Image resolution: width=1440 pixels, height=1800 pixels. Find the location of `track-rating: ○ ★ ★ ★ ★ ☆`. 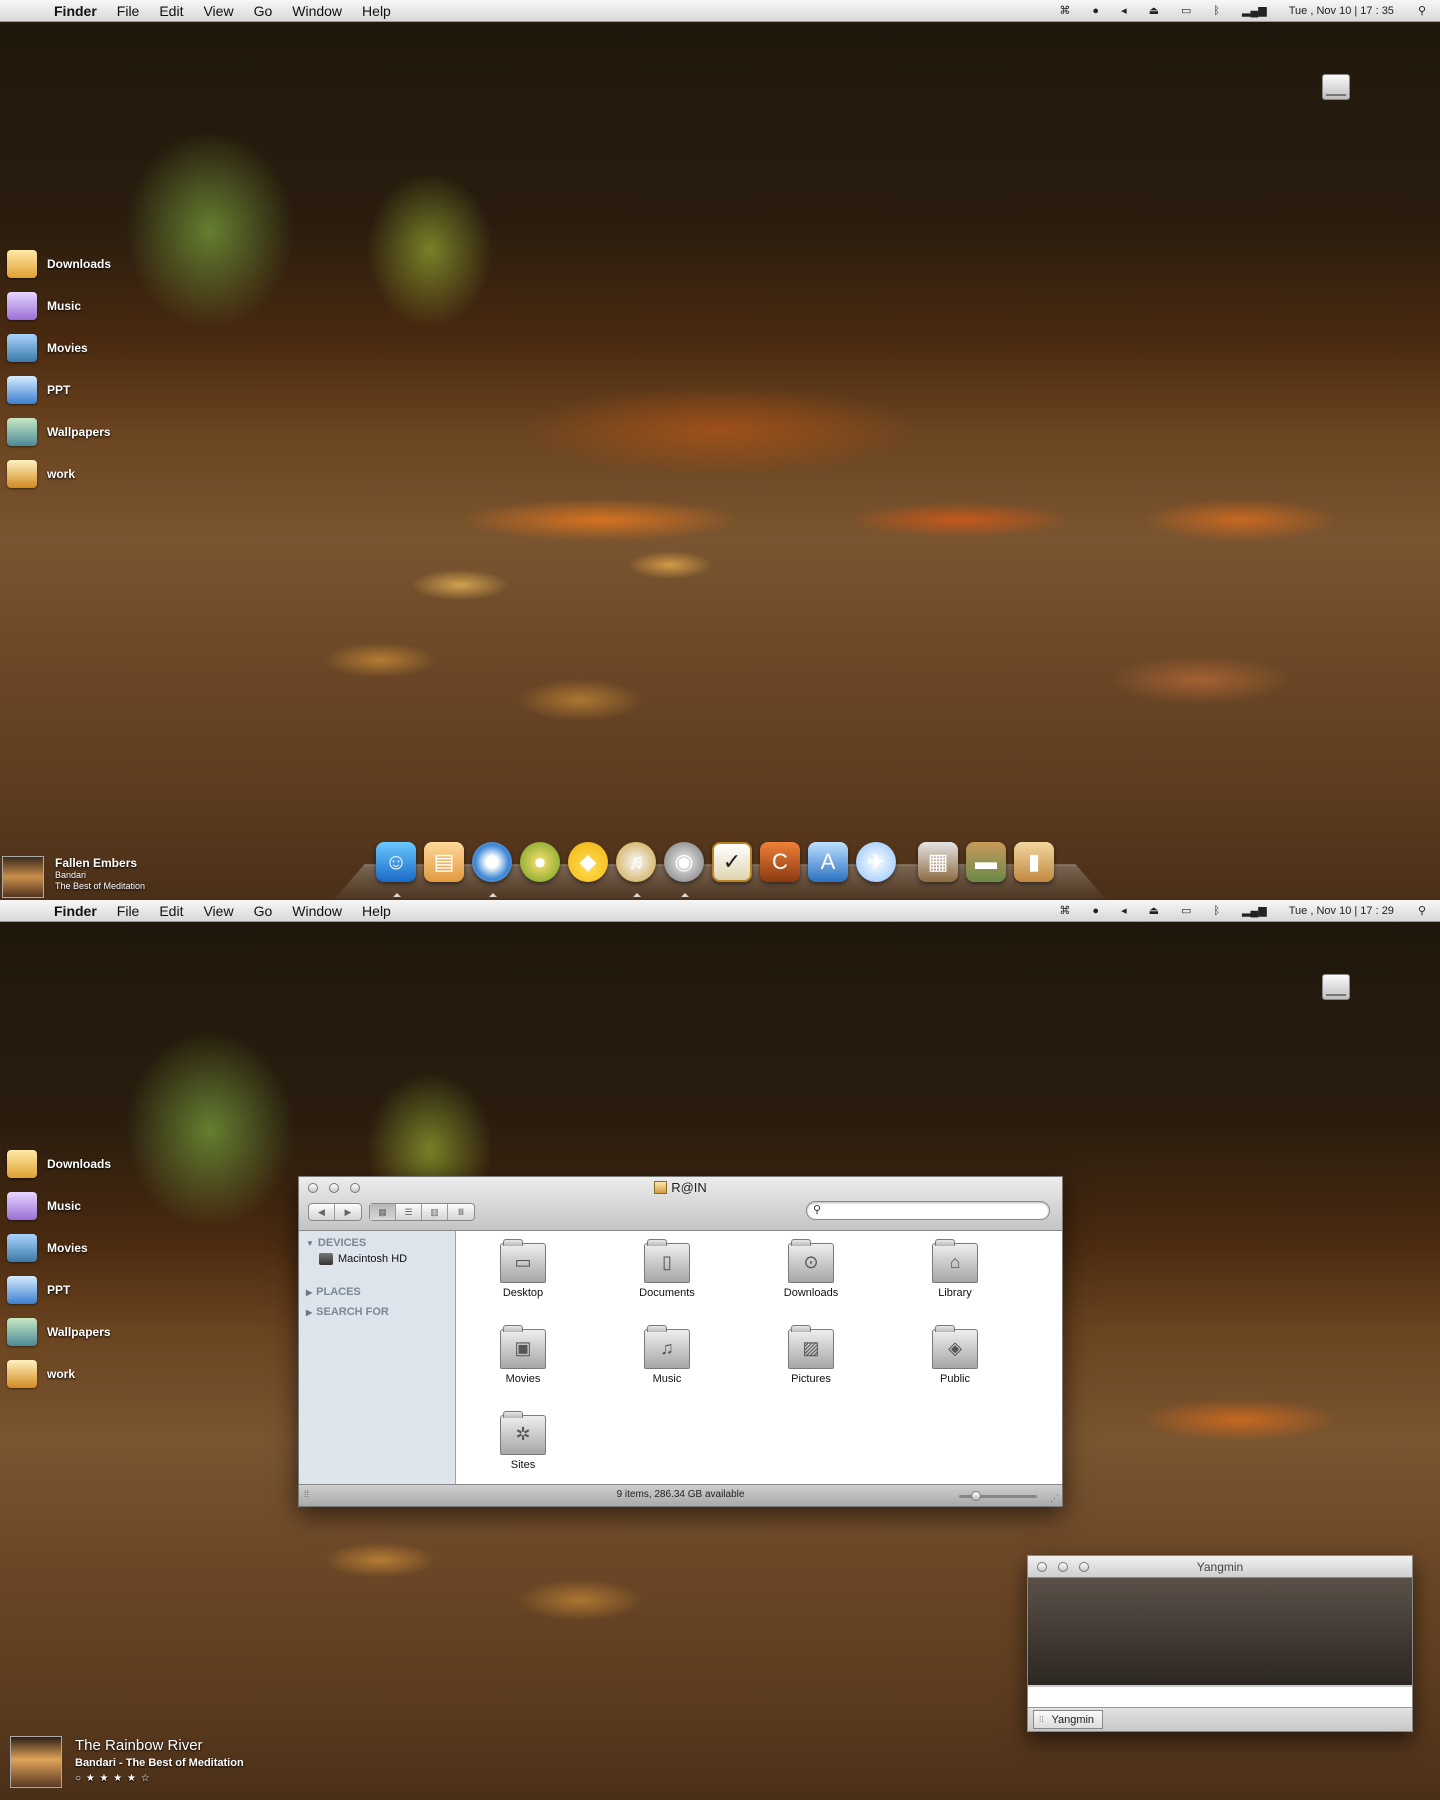

track-rating: ○ ★ ★ ★ ★ ☆ is located at coordinates (159, 1779).